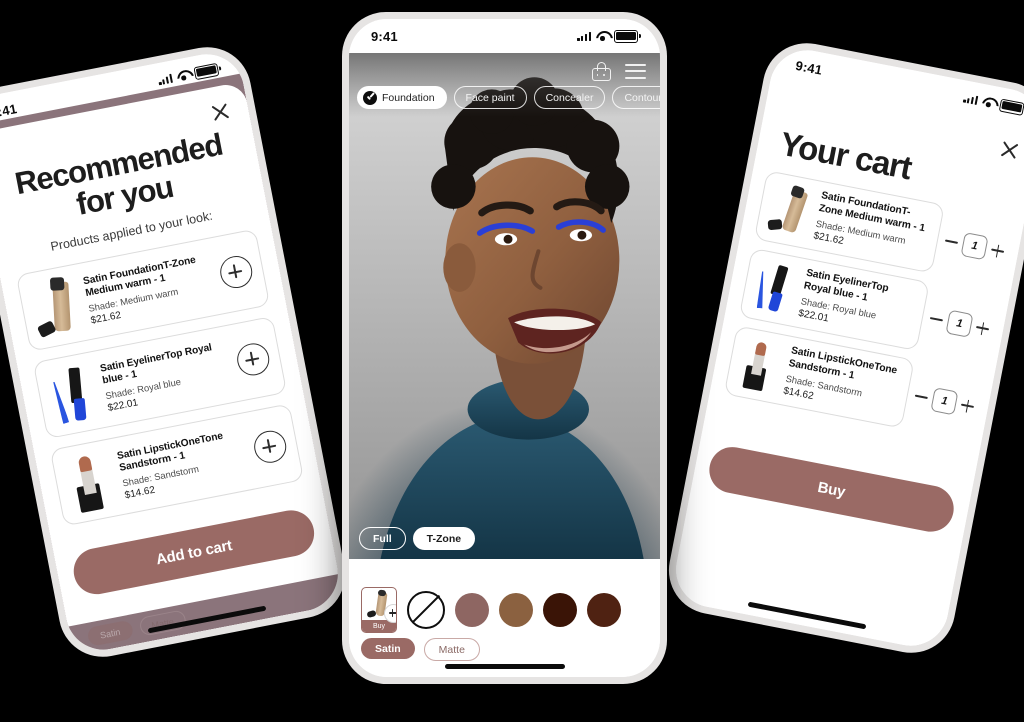 This screenshot has height=722, width=1024. I want to click on coverage-full-button: Full, so click(382, 538).